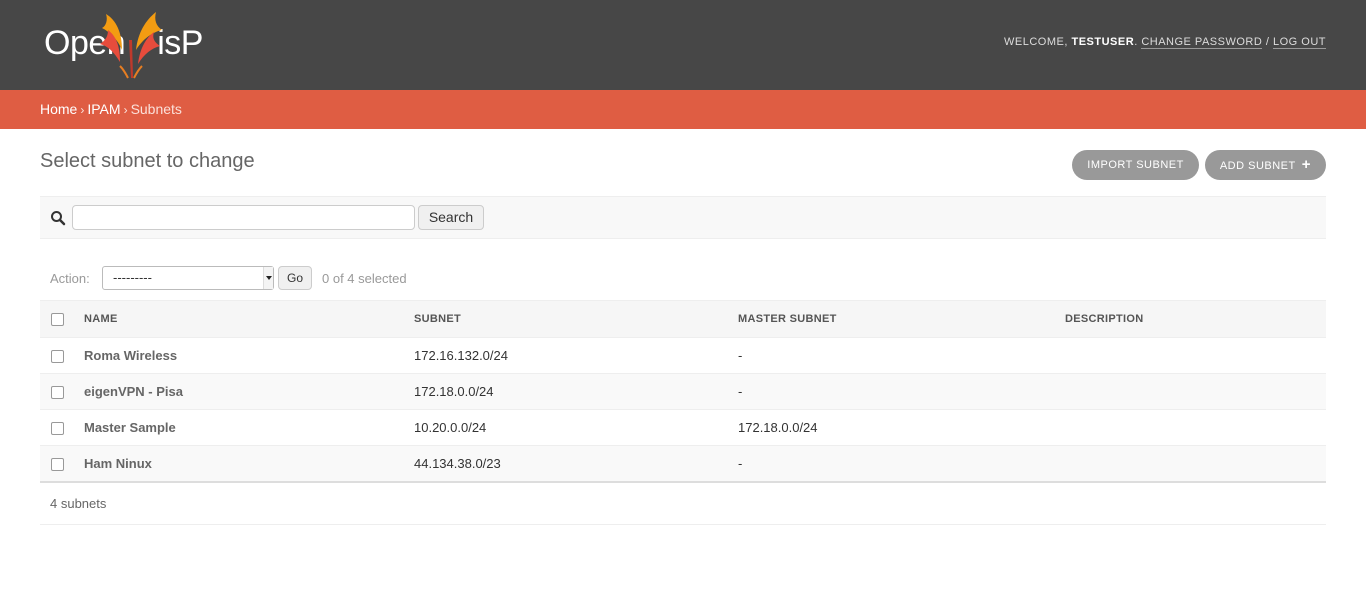  What do you see at coordinates (103, 109) in the screenshot?
I see `breadcrumb-ipam: IPAM` at bounding box center [103, 109].